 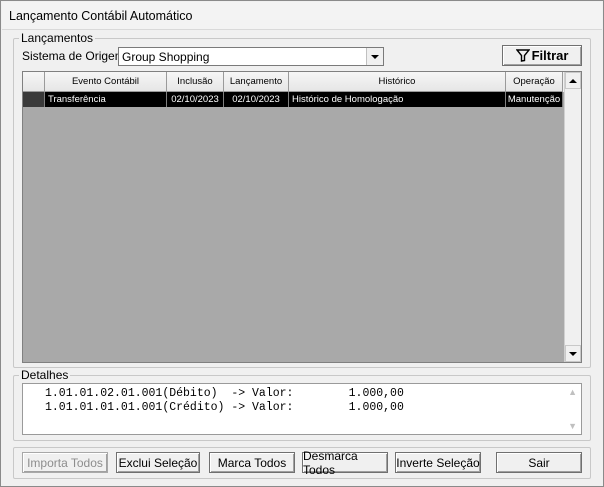 What do you see at coordinates (256, 82) in the screenshot?
I see `column-header-lancamento: Lançamento` at bounding box center [256, 82].